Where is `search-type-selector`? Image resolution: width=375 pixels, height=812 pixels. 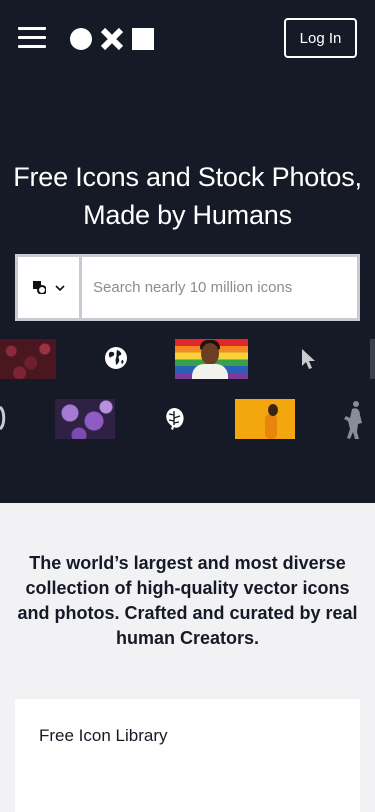 search-type-selector is located at coordinates (50, 287).